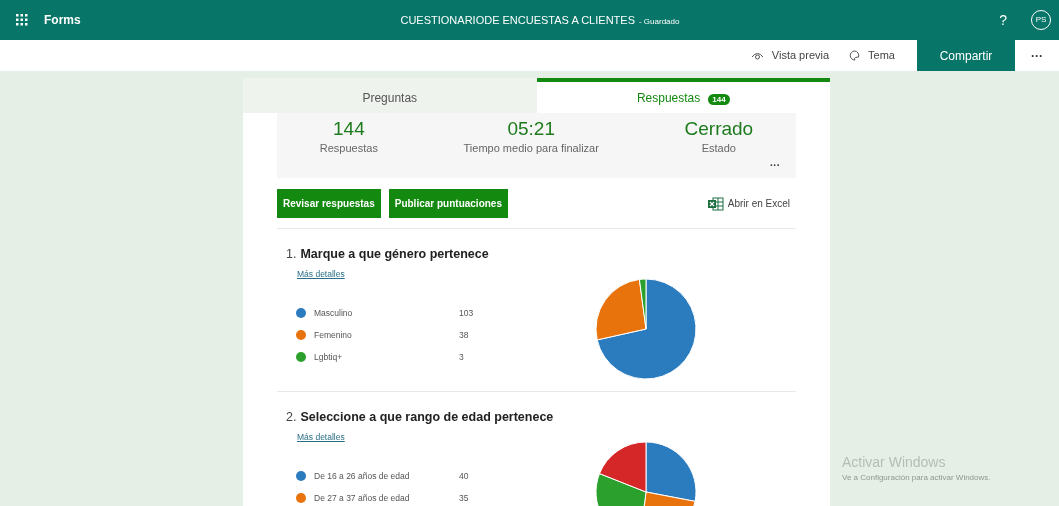  Describe the element at coordinates (466, 313) in the screenshot. I see `response-count: 103` at that location.